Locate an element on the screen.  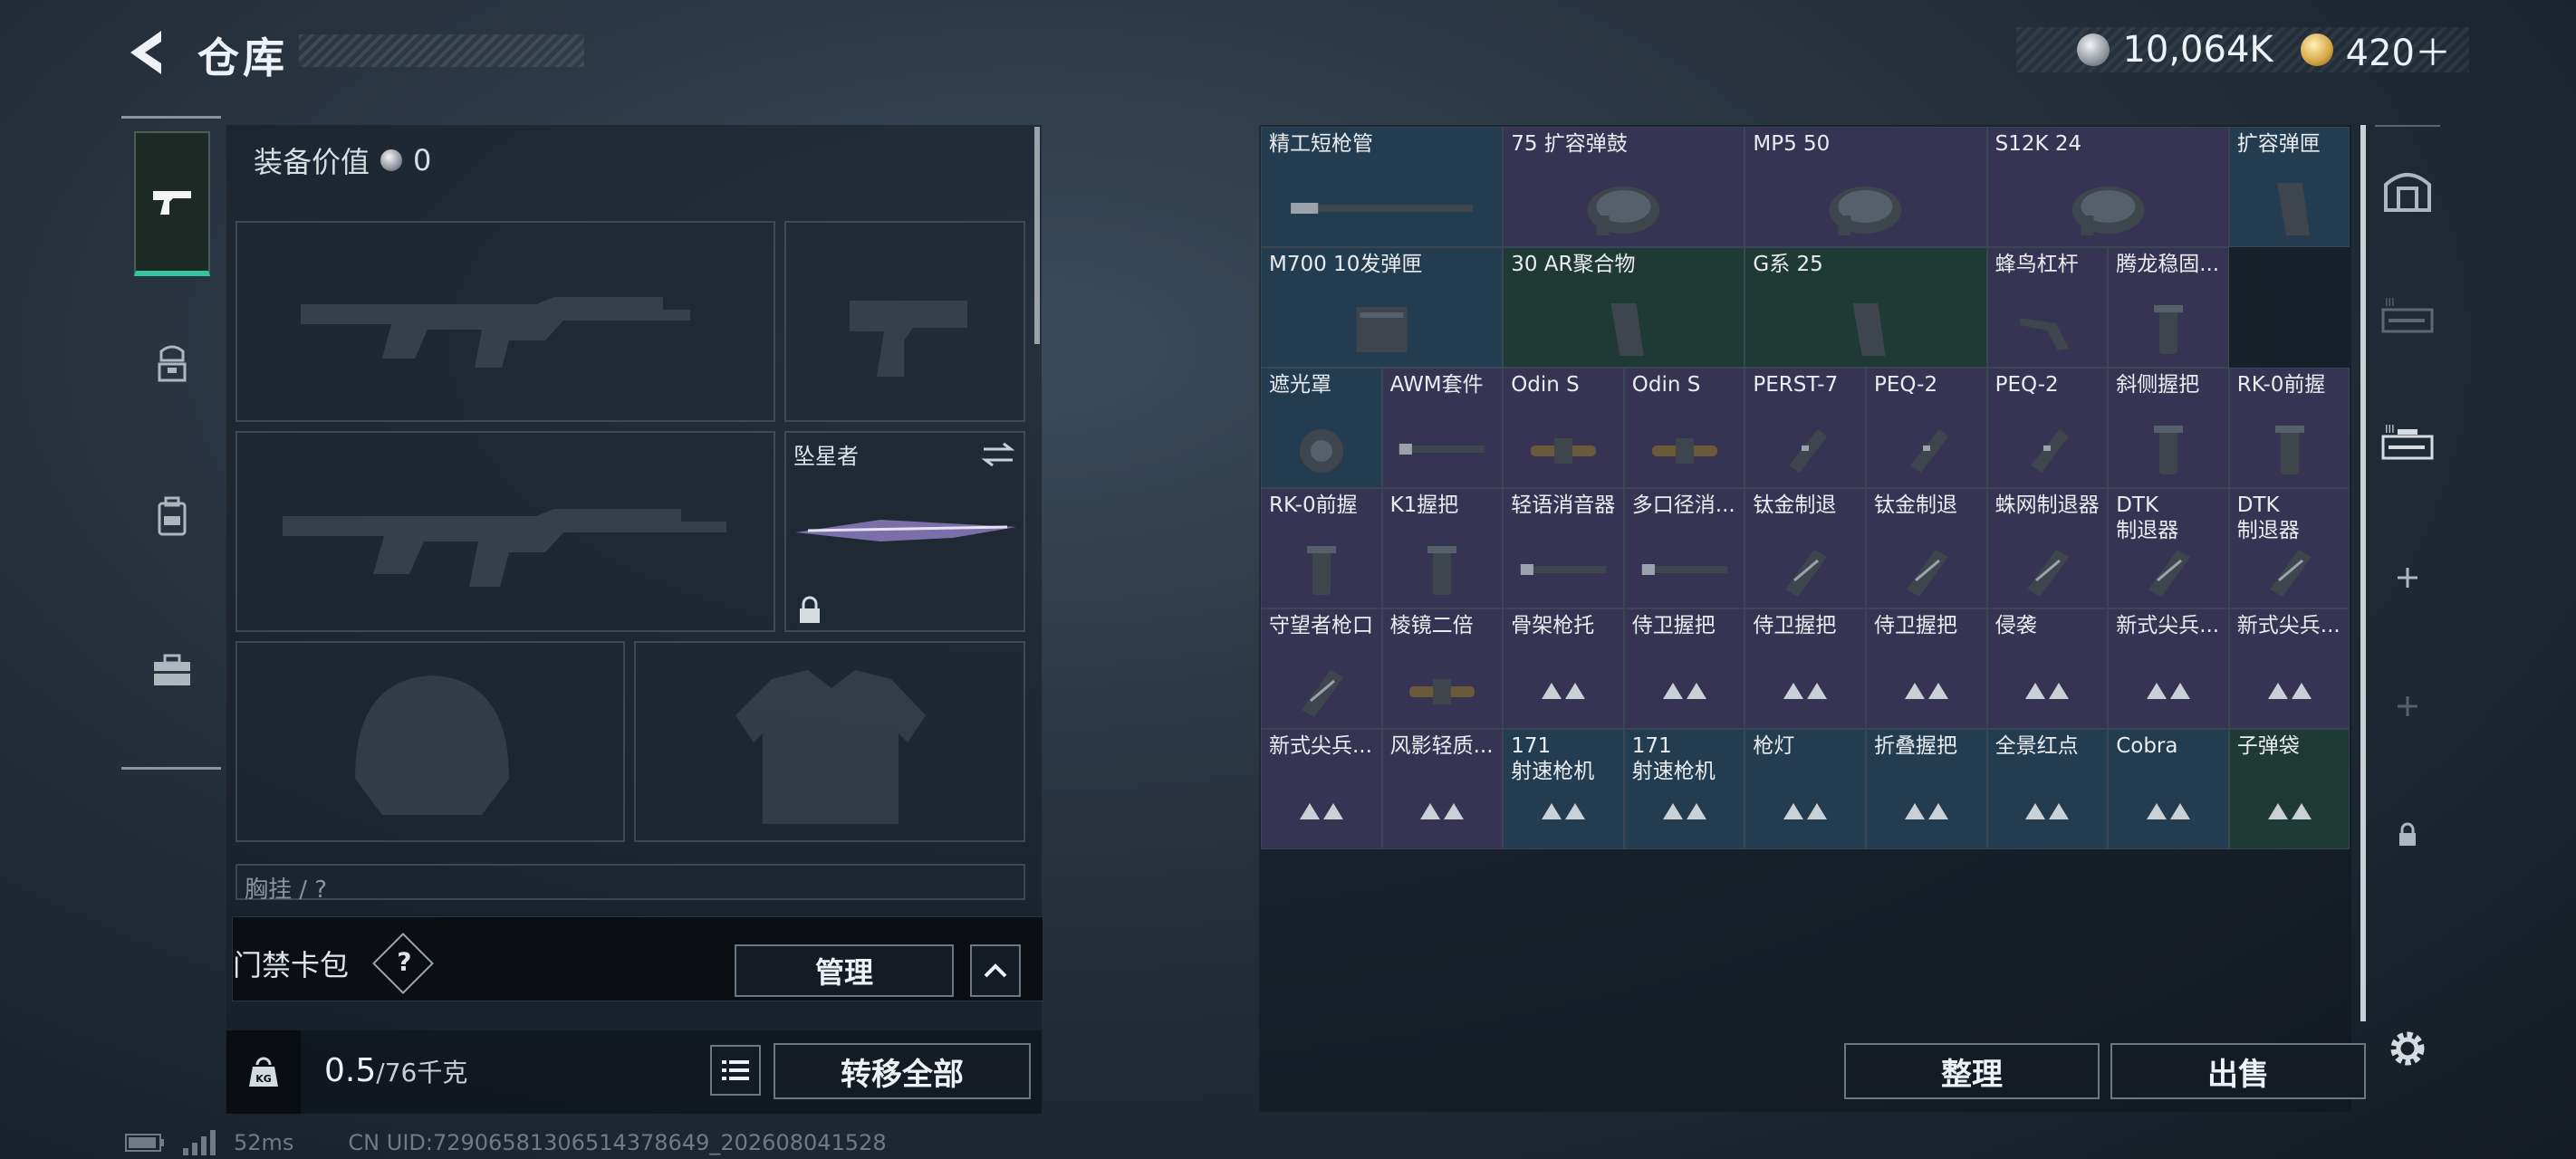
stash-scrollbar is located at coordinates (2363, 573).